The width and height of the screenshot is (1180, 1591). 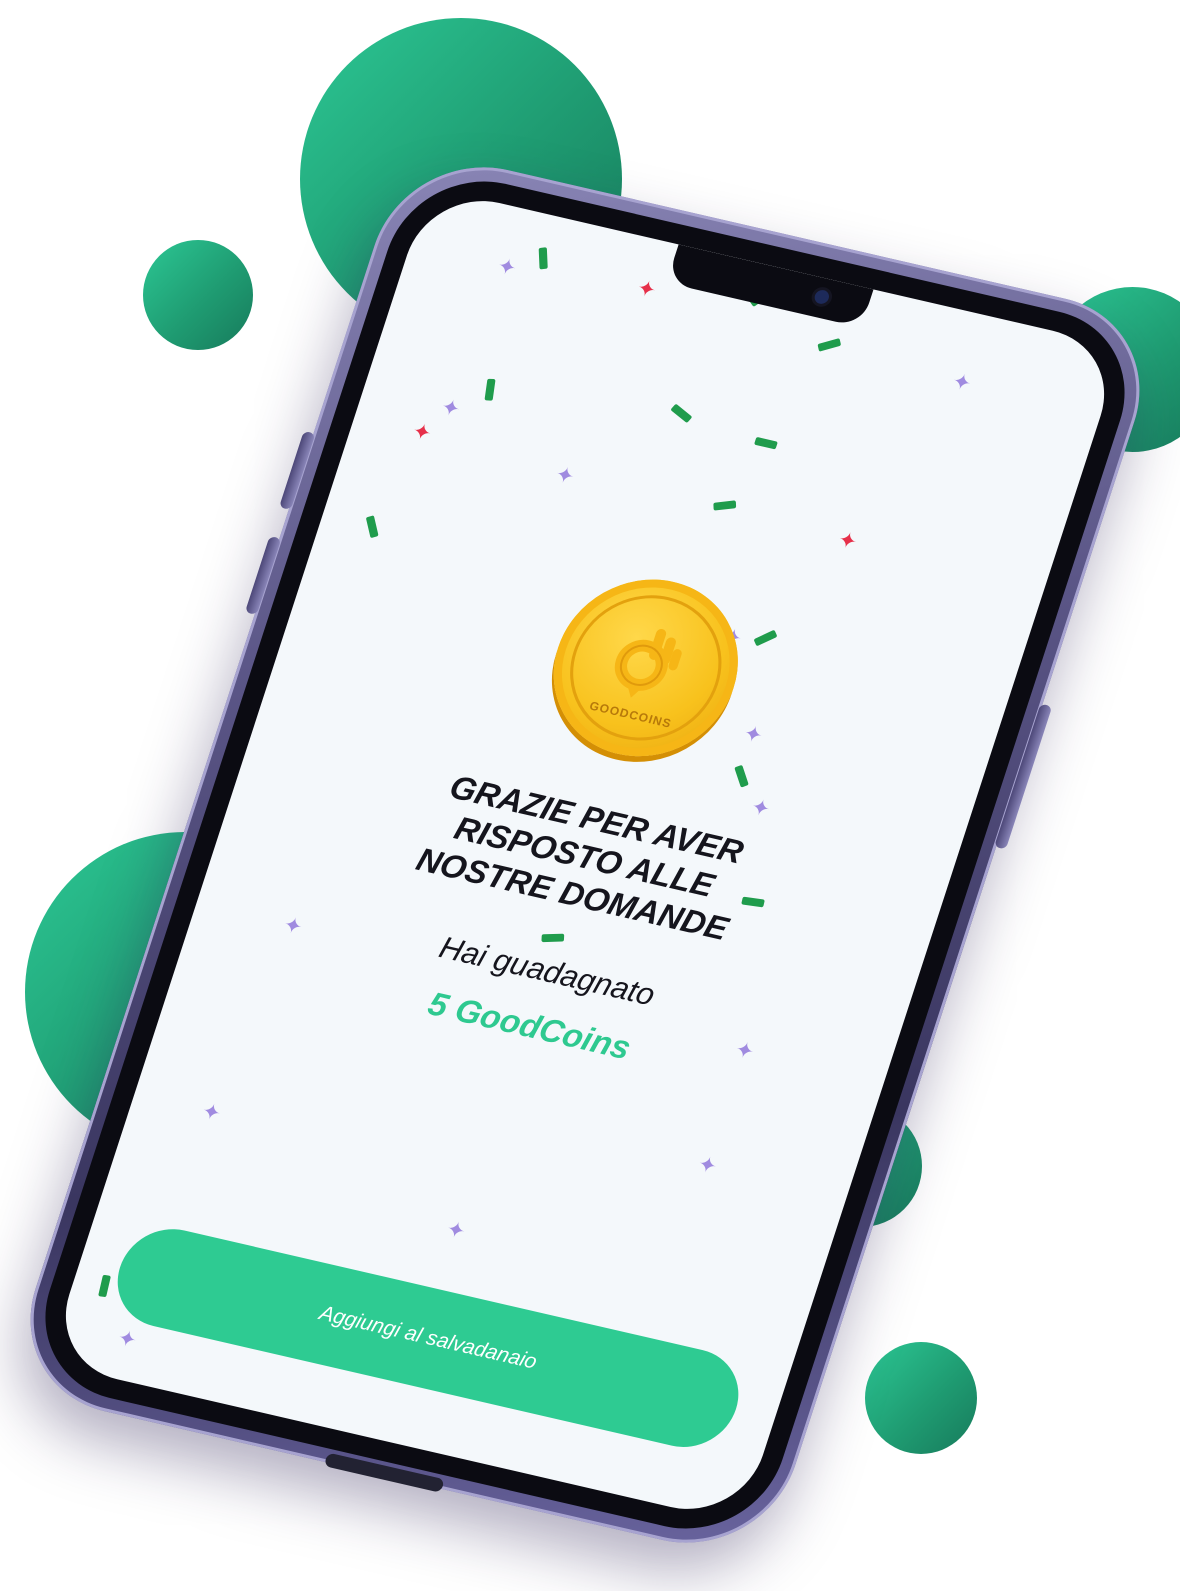 I want to click on camera-icon, so click(x=821, y=297).